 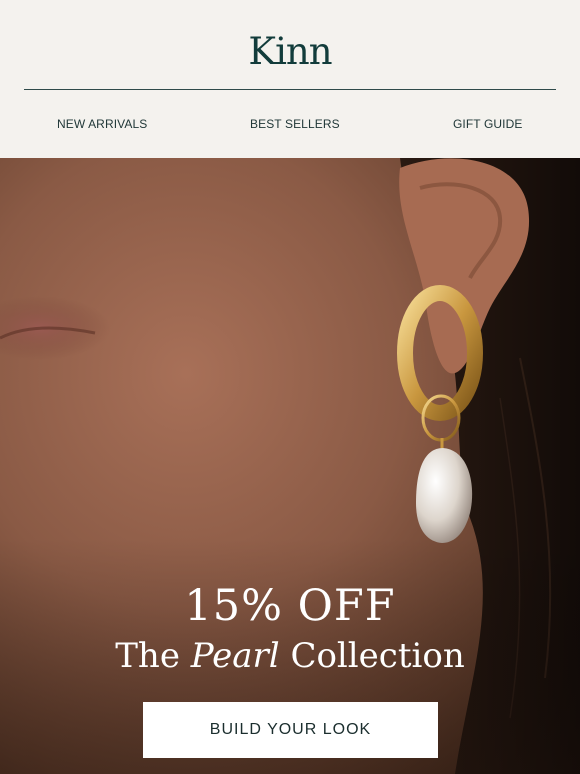 I want to click on nav-best-sellers: BEST SELLERS, so click(x=295, y=124).